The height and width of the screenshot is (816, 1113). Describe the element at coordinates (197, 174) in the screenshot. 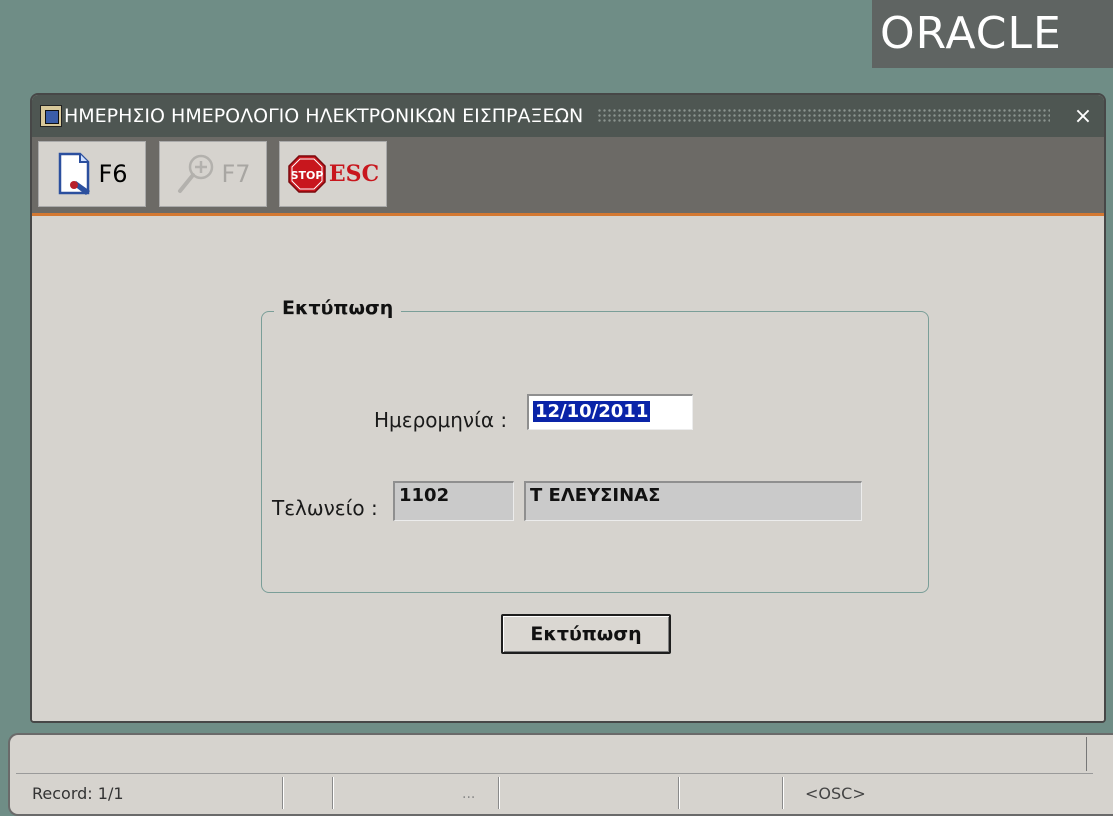

I see `zoom-search-icon` at that location.